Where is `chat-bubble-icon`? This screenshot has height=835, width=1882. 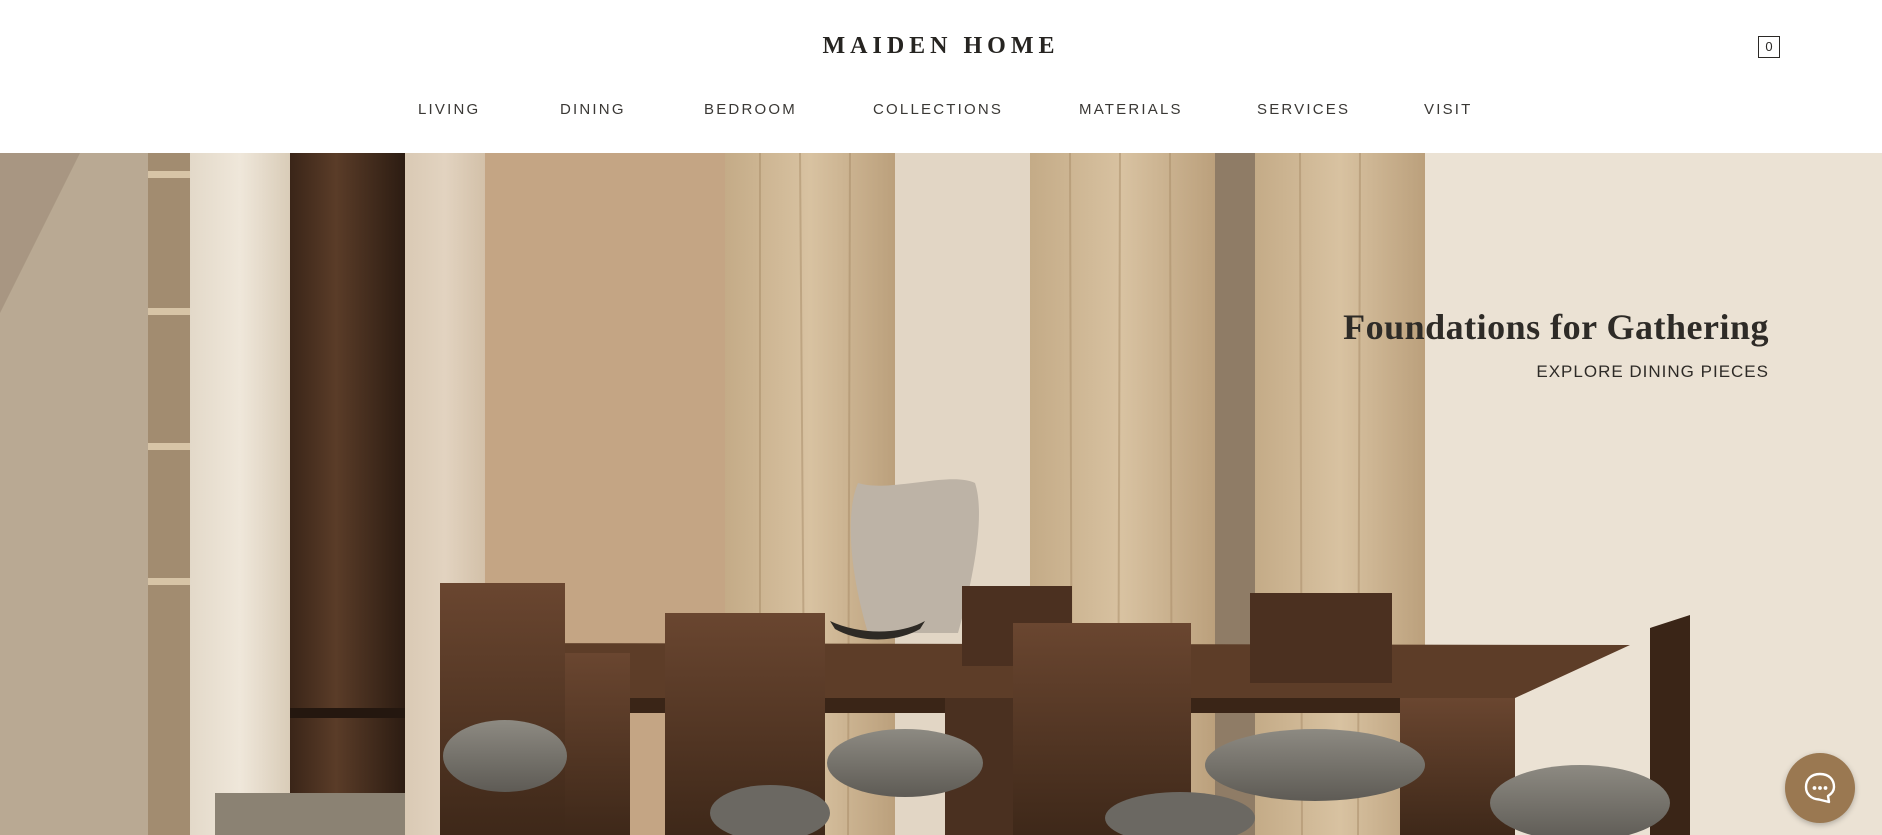 chat-bubble-icon is located at coordinates (1820, 788).